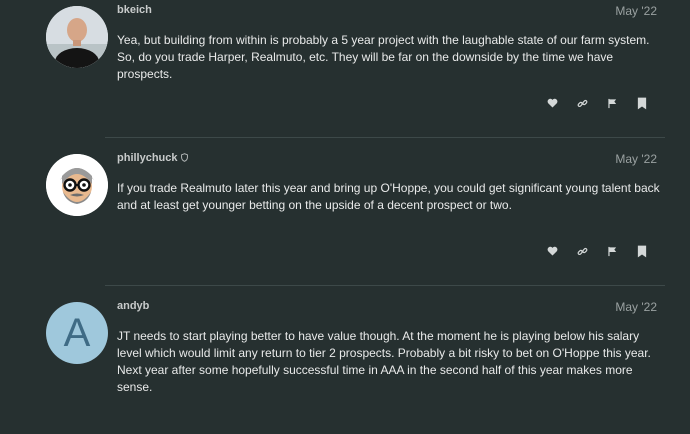 This screenshot has height=434, width=690. I want to click on avatar-andyb: A, so click(77, 333).